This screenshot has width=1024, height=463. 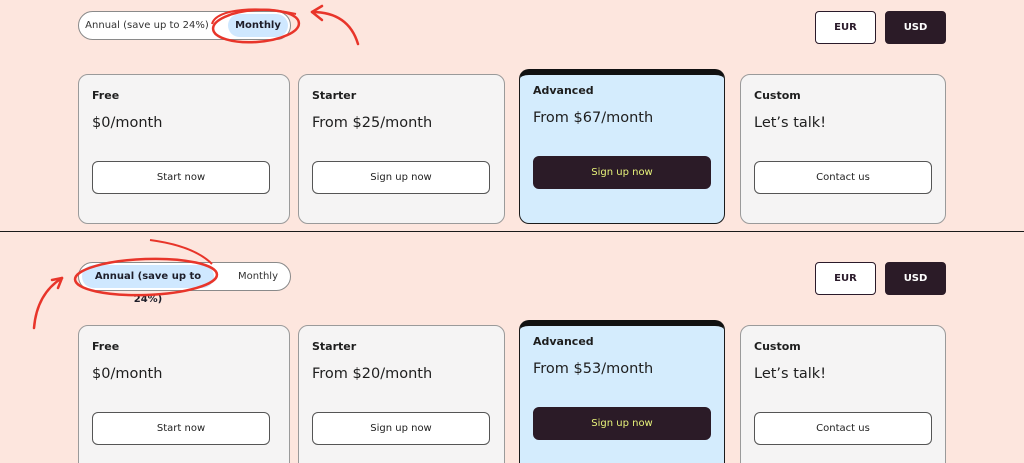 I want to click on plan-card-advanced: Advanced From $67/month Sign up now, so click(x=622, y=146).